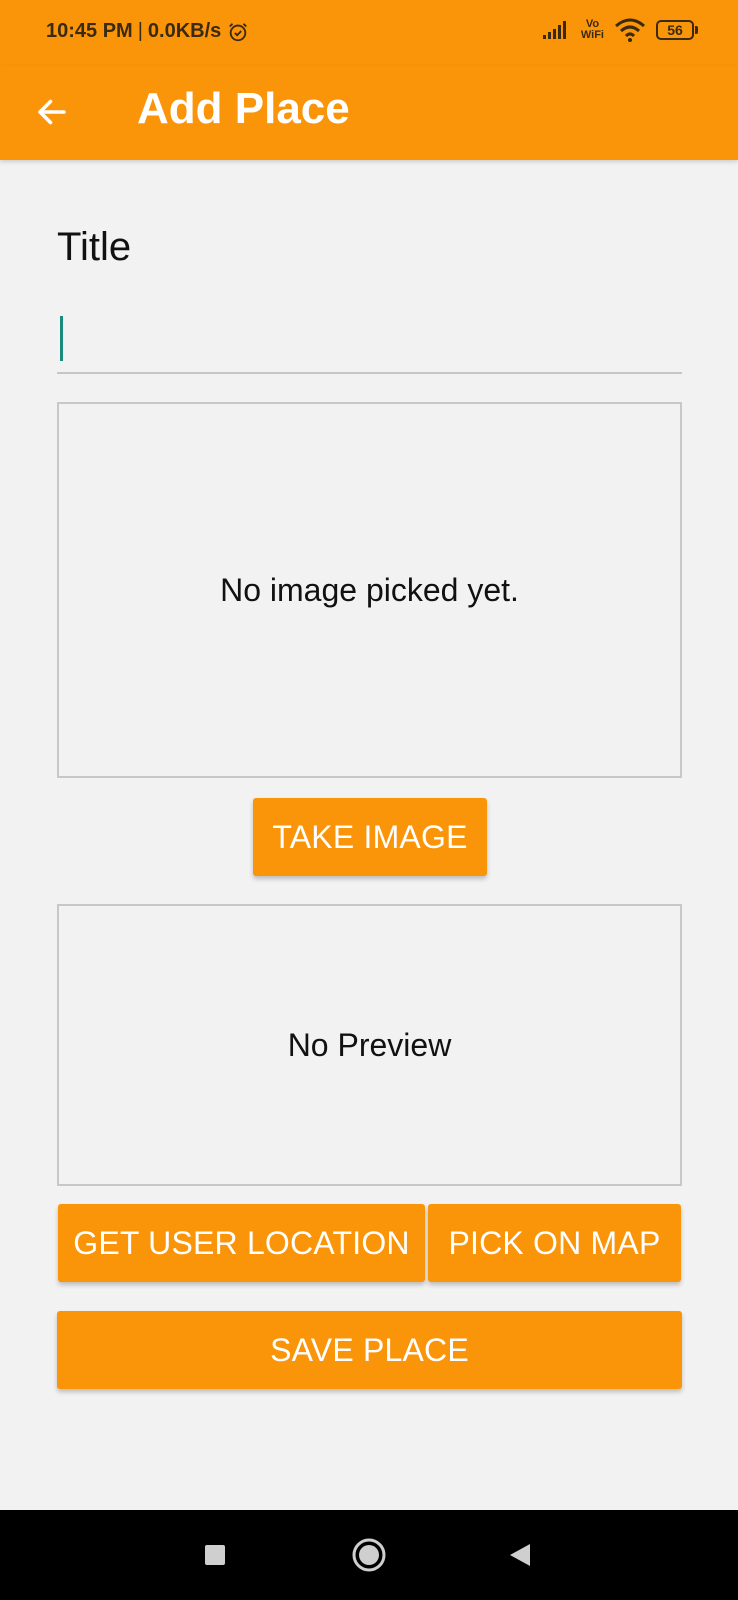 The width and height of the screenshot is (738, 1600). I want to click on title-field, so click(375, 337).